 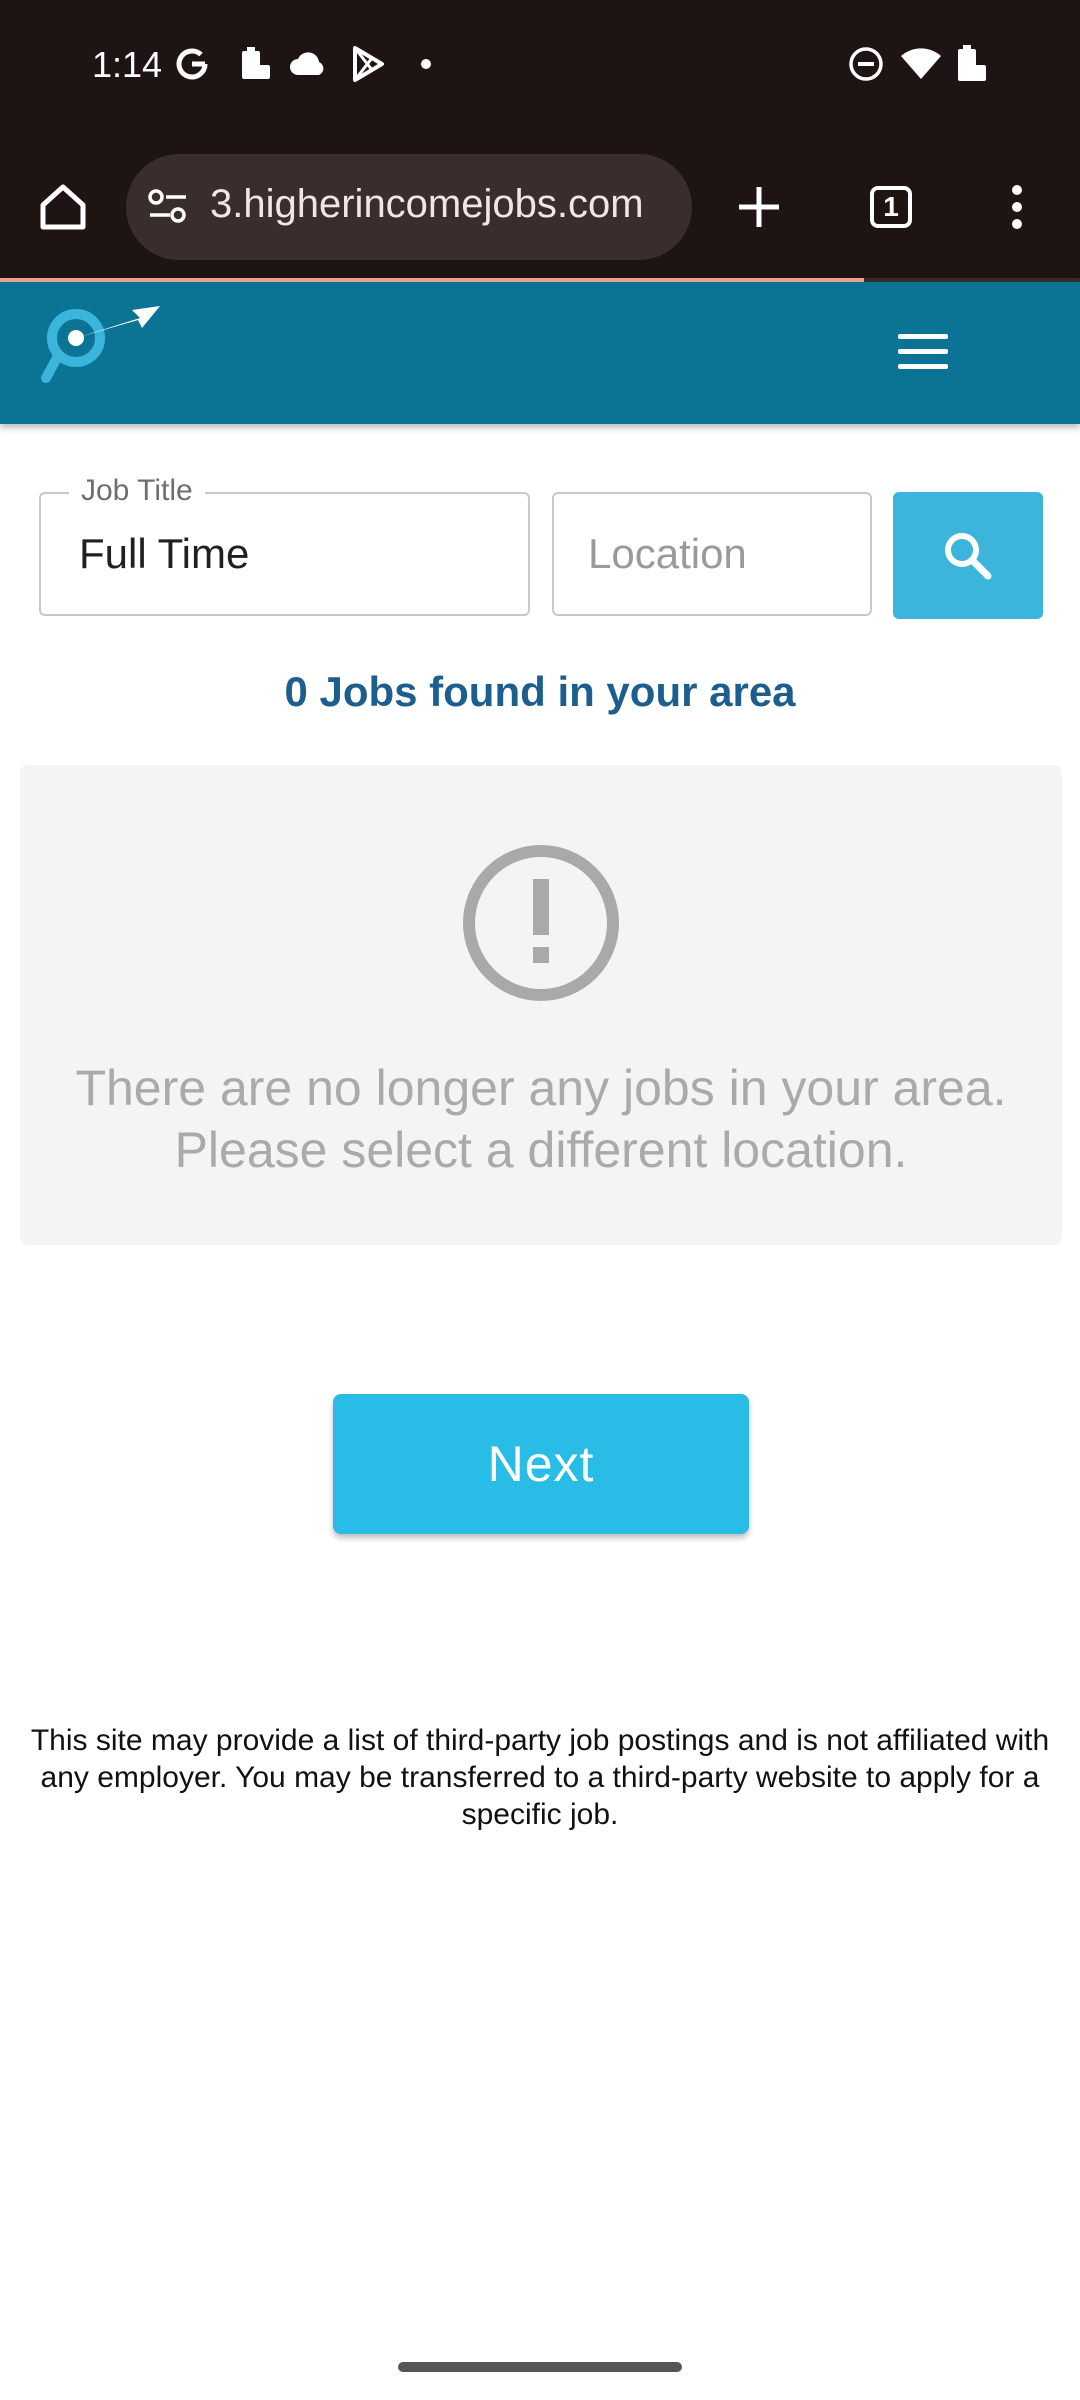 I want to click on results-count: 0 Jobs found in your area, so click(x=540, y=691).